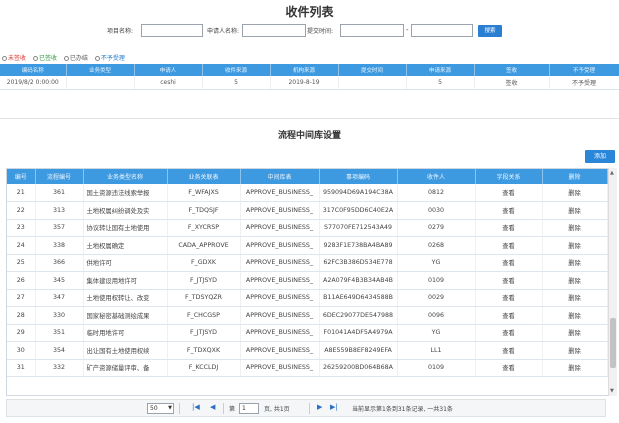  Describe the element at coordinates (274, 30) in the screenshot. I see `applicant-name-input` at that location.